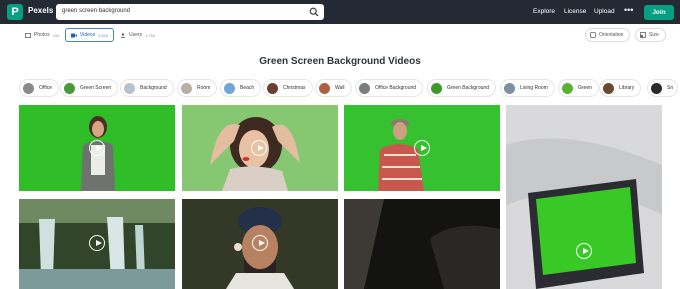 The height and width of the screenshot is (289, 680). What do you see at coordinates (96, 88) in the screenshot?
I see `chip-label: Green Screen` at bounding box center [96, 88].